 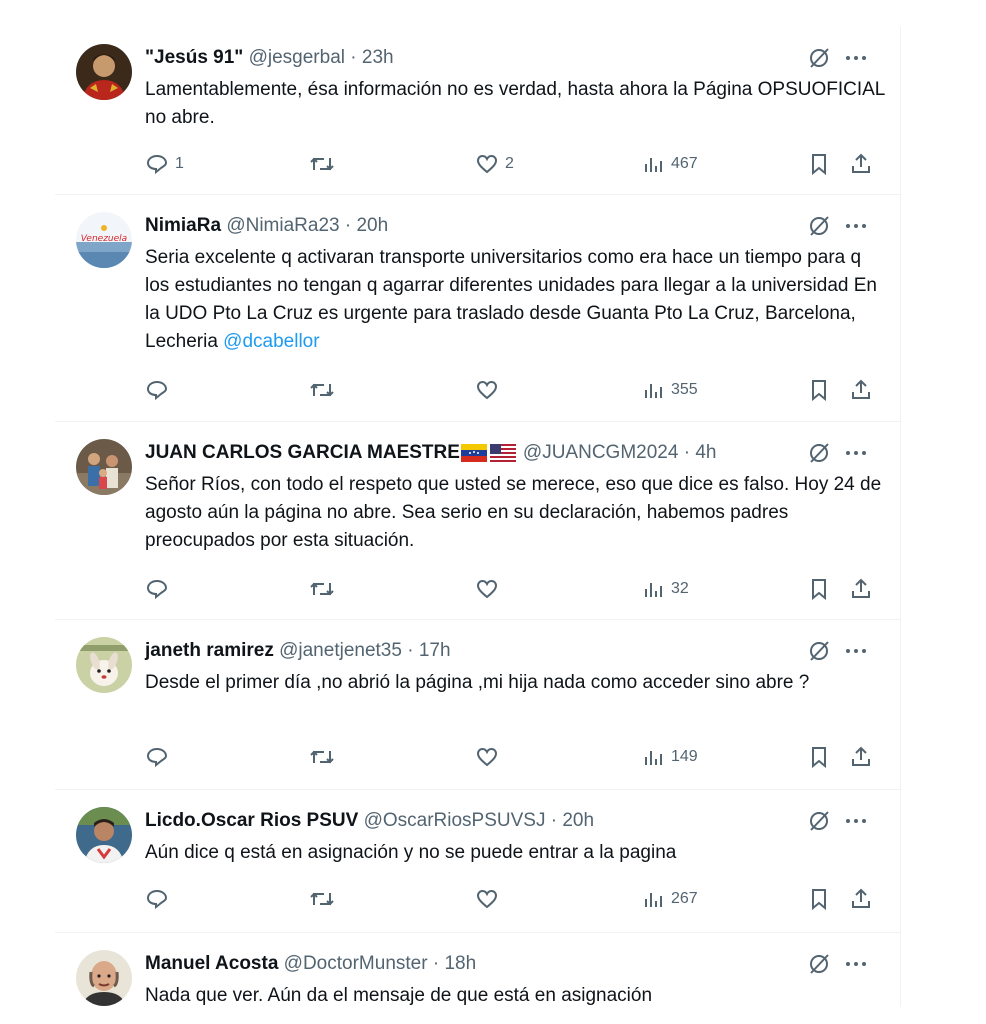 What do you see at coordinates (670, 164) in the screenshot?
I see `views-button: 467` at bounding box center [670, 164].